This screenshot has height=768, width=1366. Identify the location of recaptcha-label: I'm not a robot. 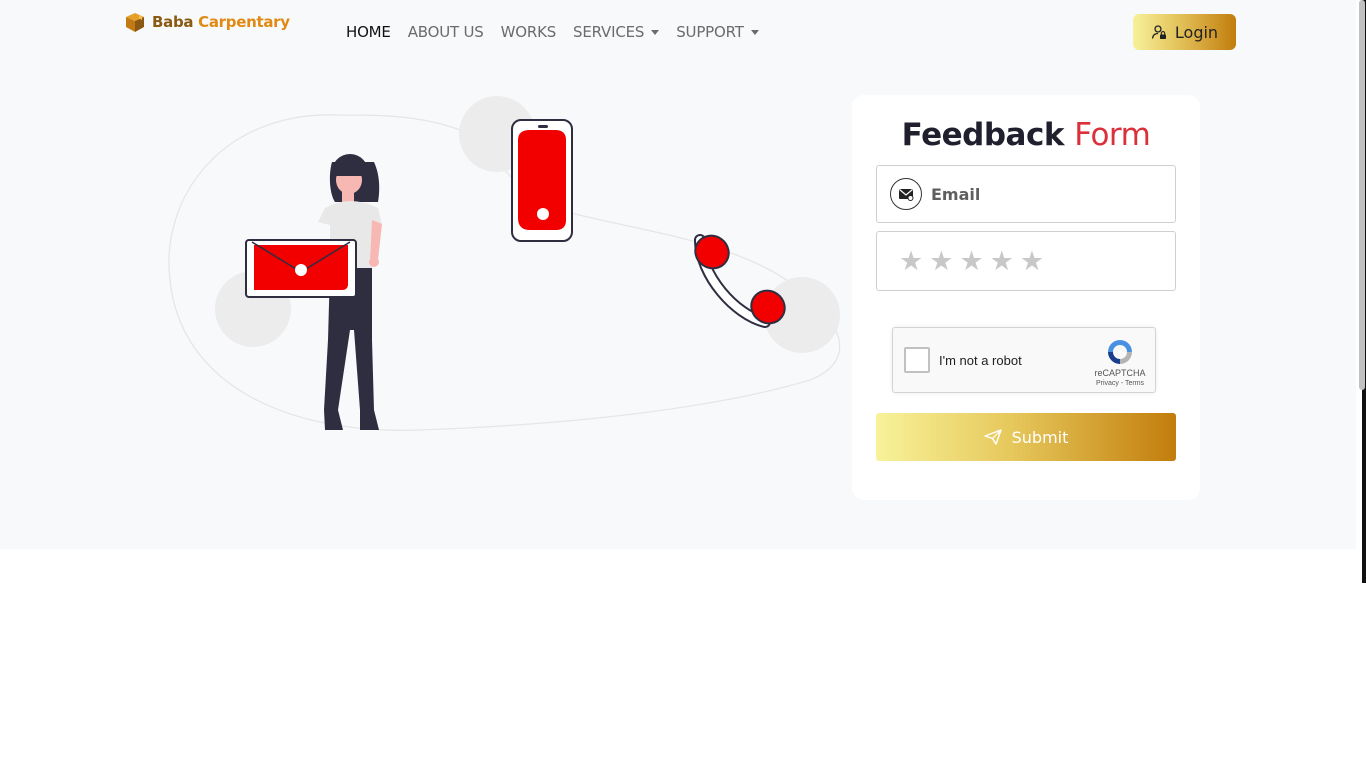
(980, 360).